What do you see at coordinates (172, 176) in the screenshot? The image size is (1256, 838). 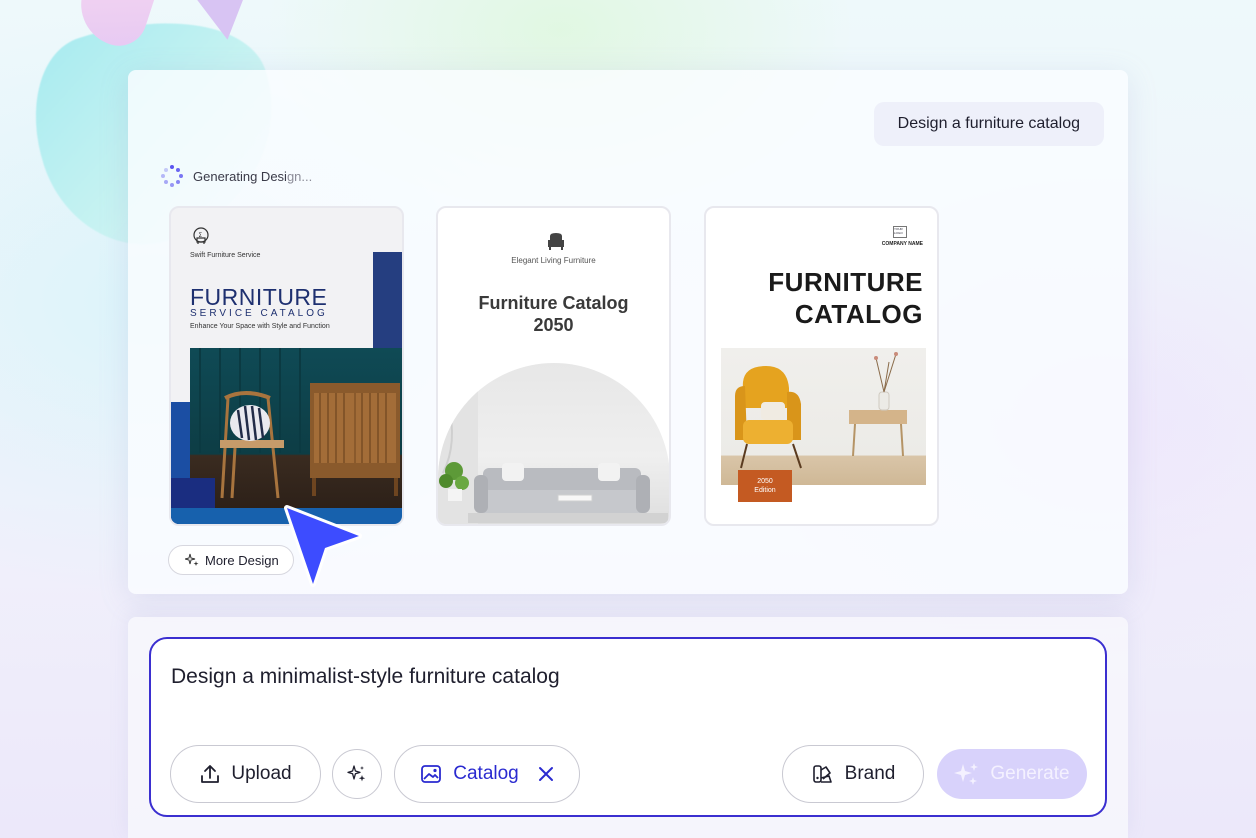 I see `loading-spinner-icon` at bounding box center [172, 176].